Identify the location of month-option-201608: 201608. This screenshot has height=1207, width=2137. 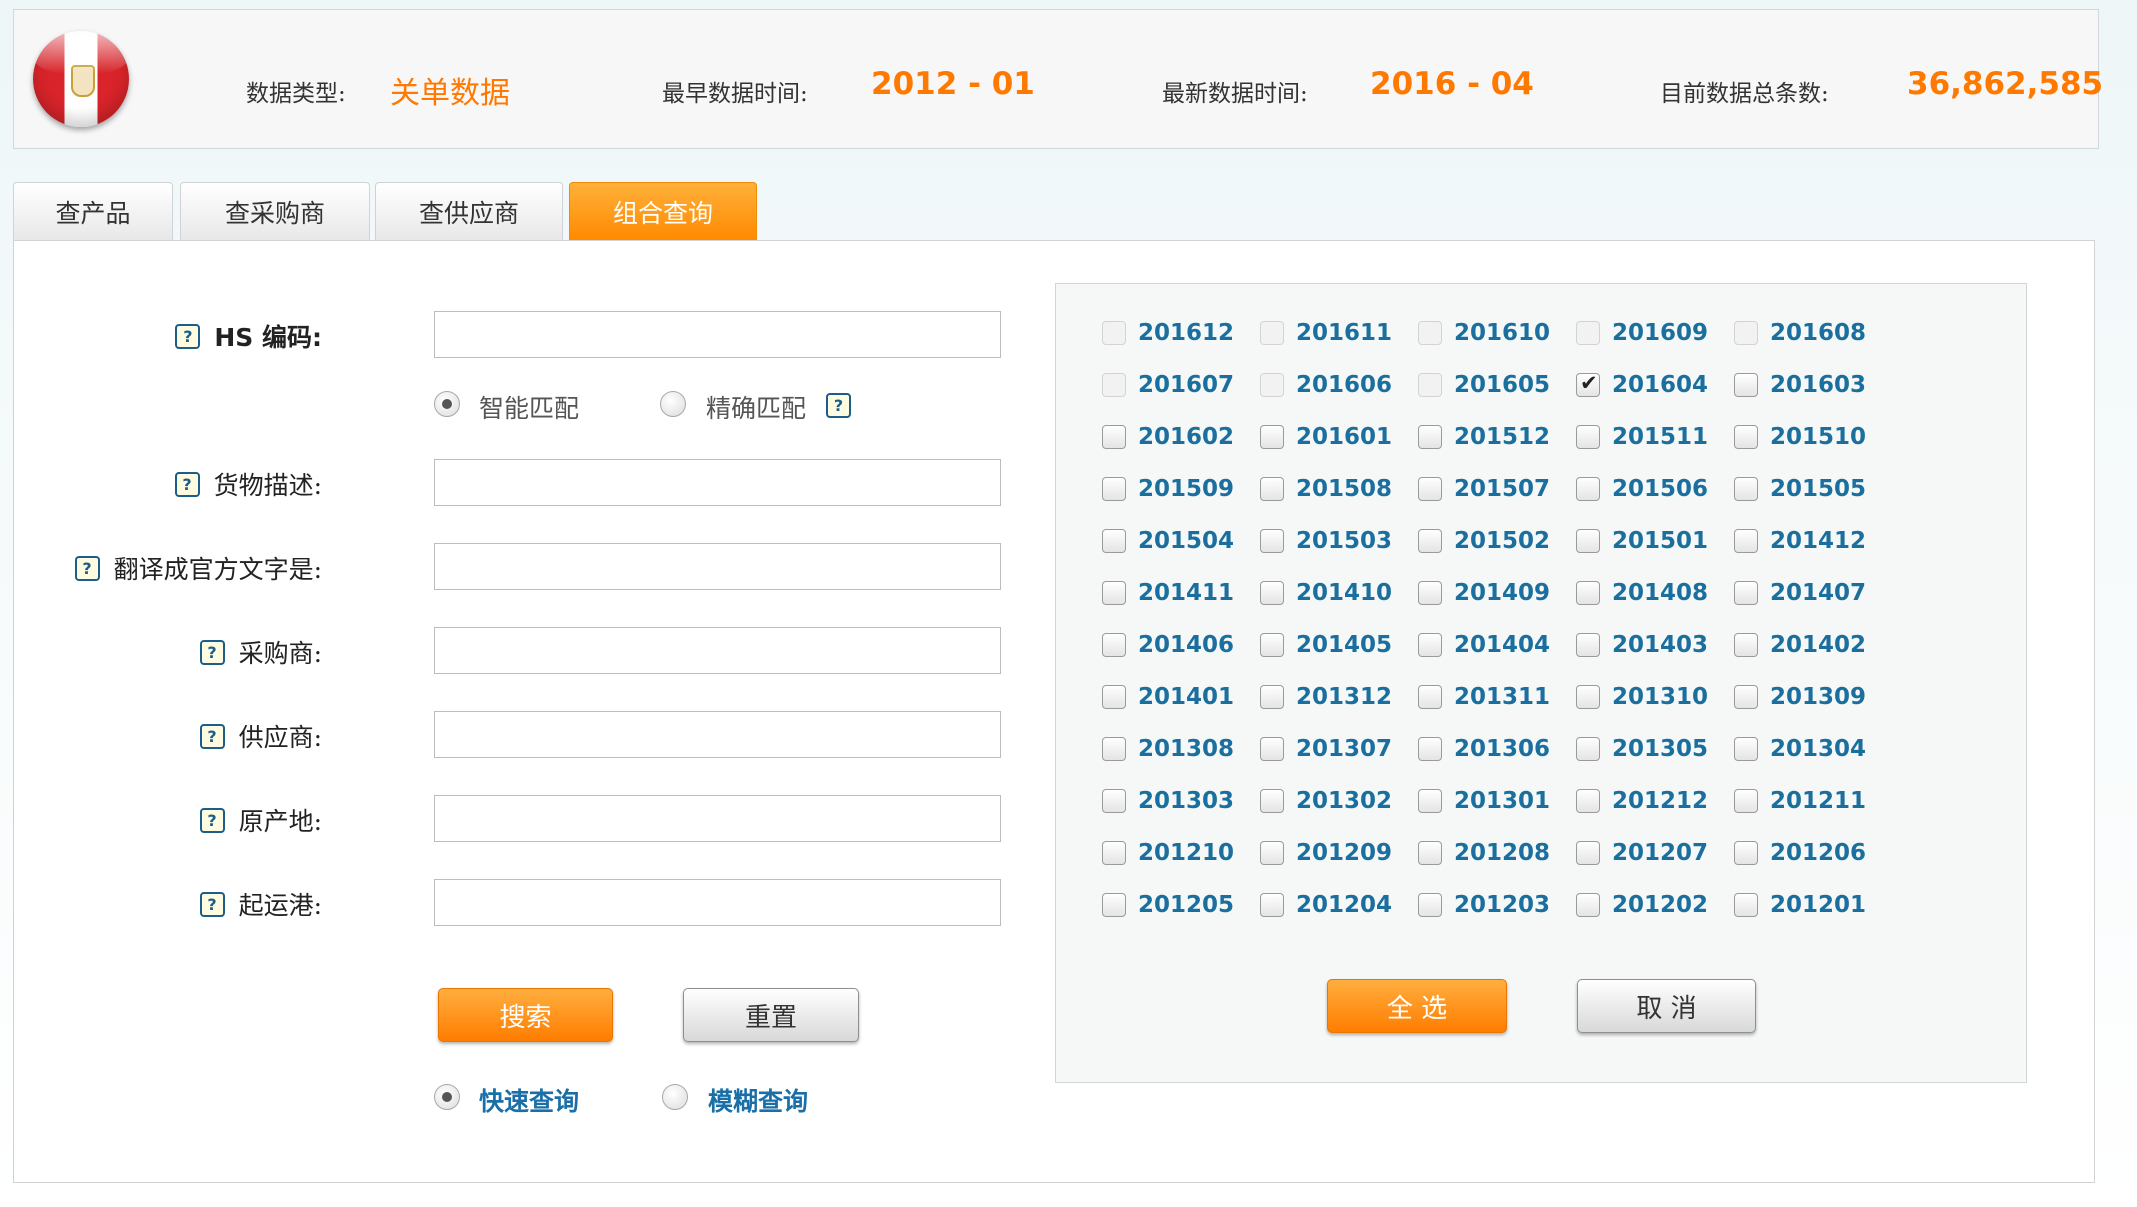
(1809, 333).